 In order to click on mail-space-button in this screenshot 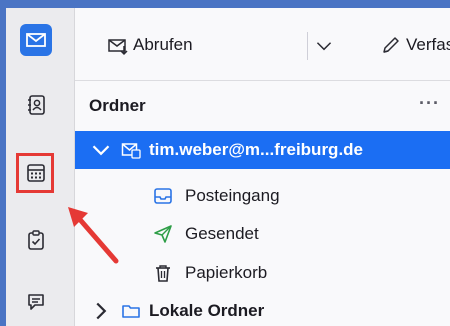, I will do `click(36, 40)`.